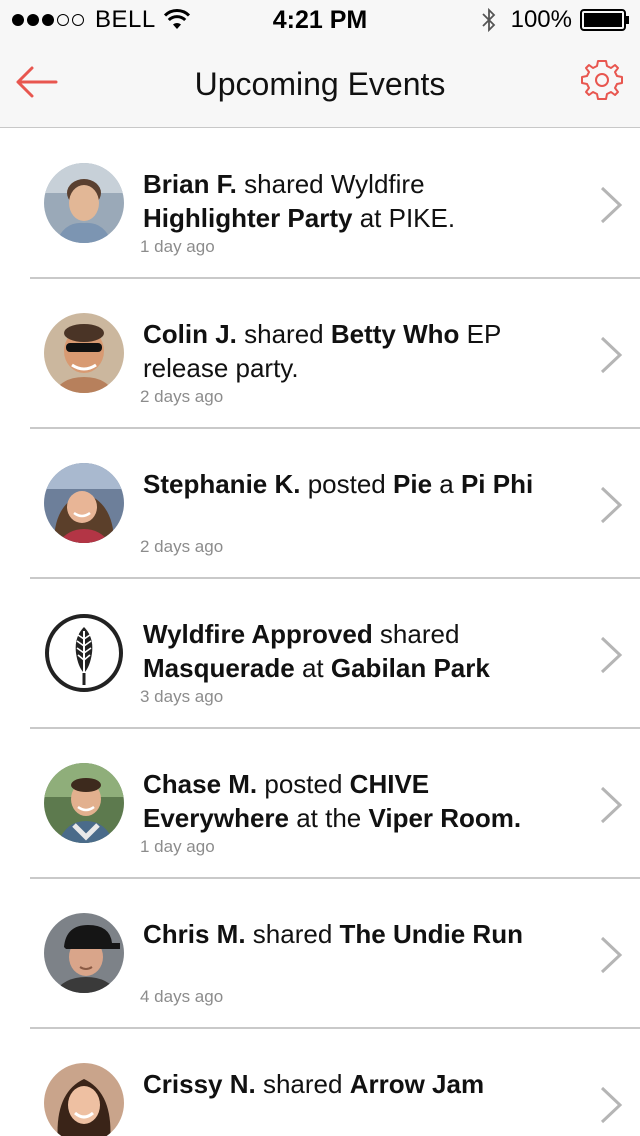 The height and width of the screenshot is (1136, 640). I want to click on event-text: Crissy N. shared Arrow Jam, so click(353, 1084).